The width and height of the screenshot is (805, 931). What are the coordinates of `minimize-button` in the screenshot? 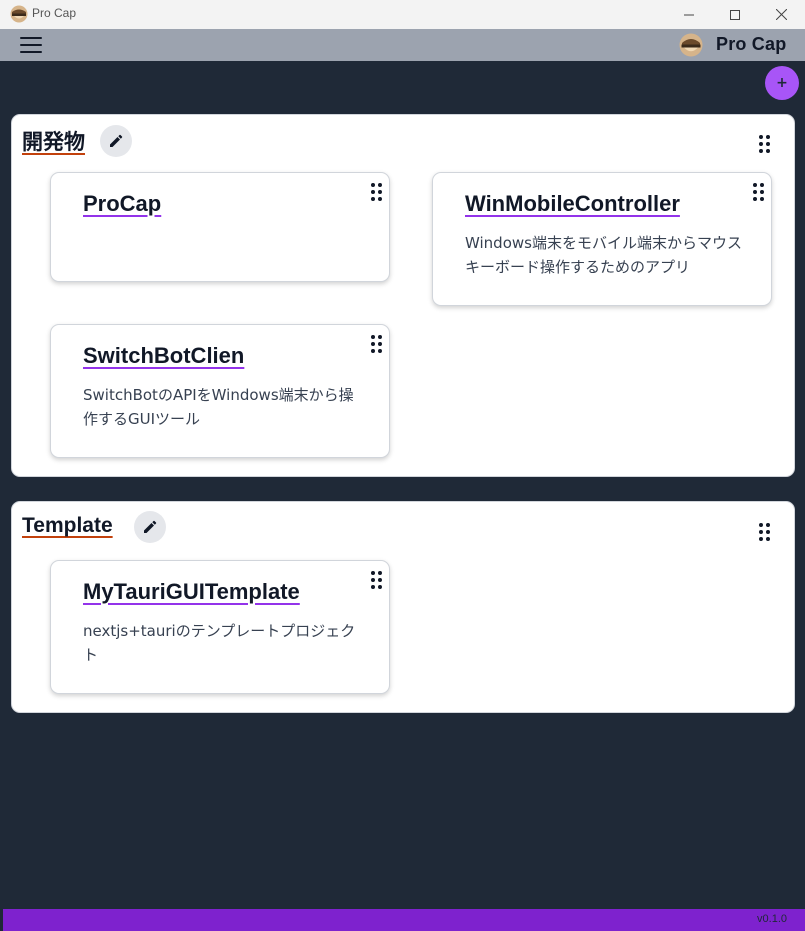 It's located at (689, 14).